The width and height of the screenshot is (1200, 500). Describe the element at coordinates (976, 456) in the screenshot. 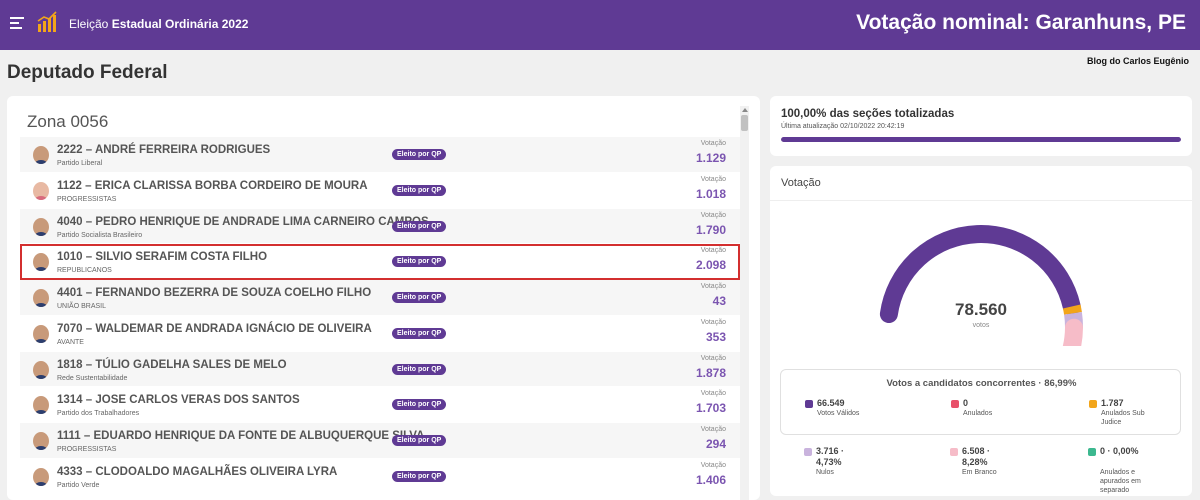

I see `legend-value: 6.508 · 8,28%` at that location.